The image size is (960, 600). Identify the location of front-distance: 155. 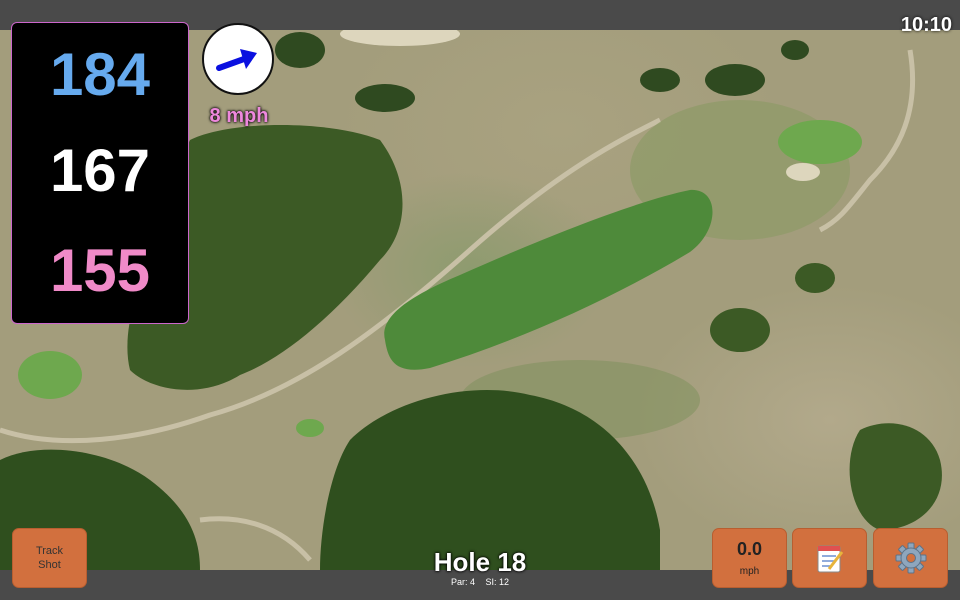
(100, 270).